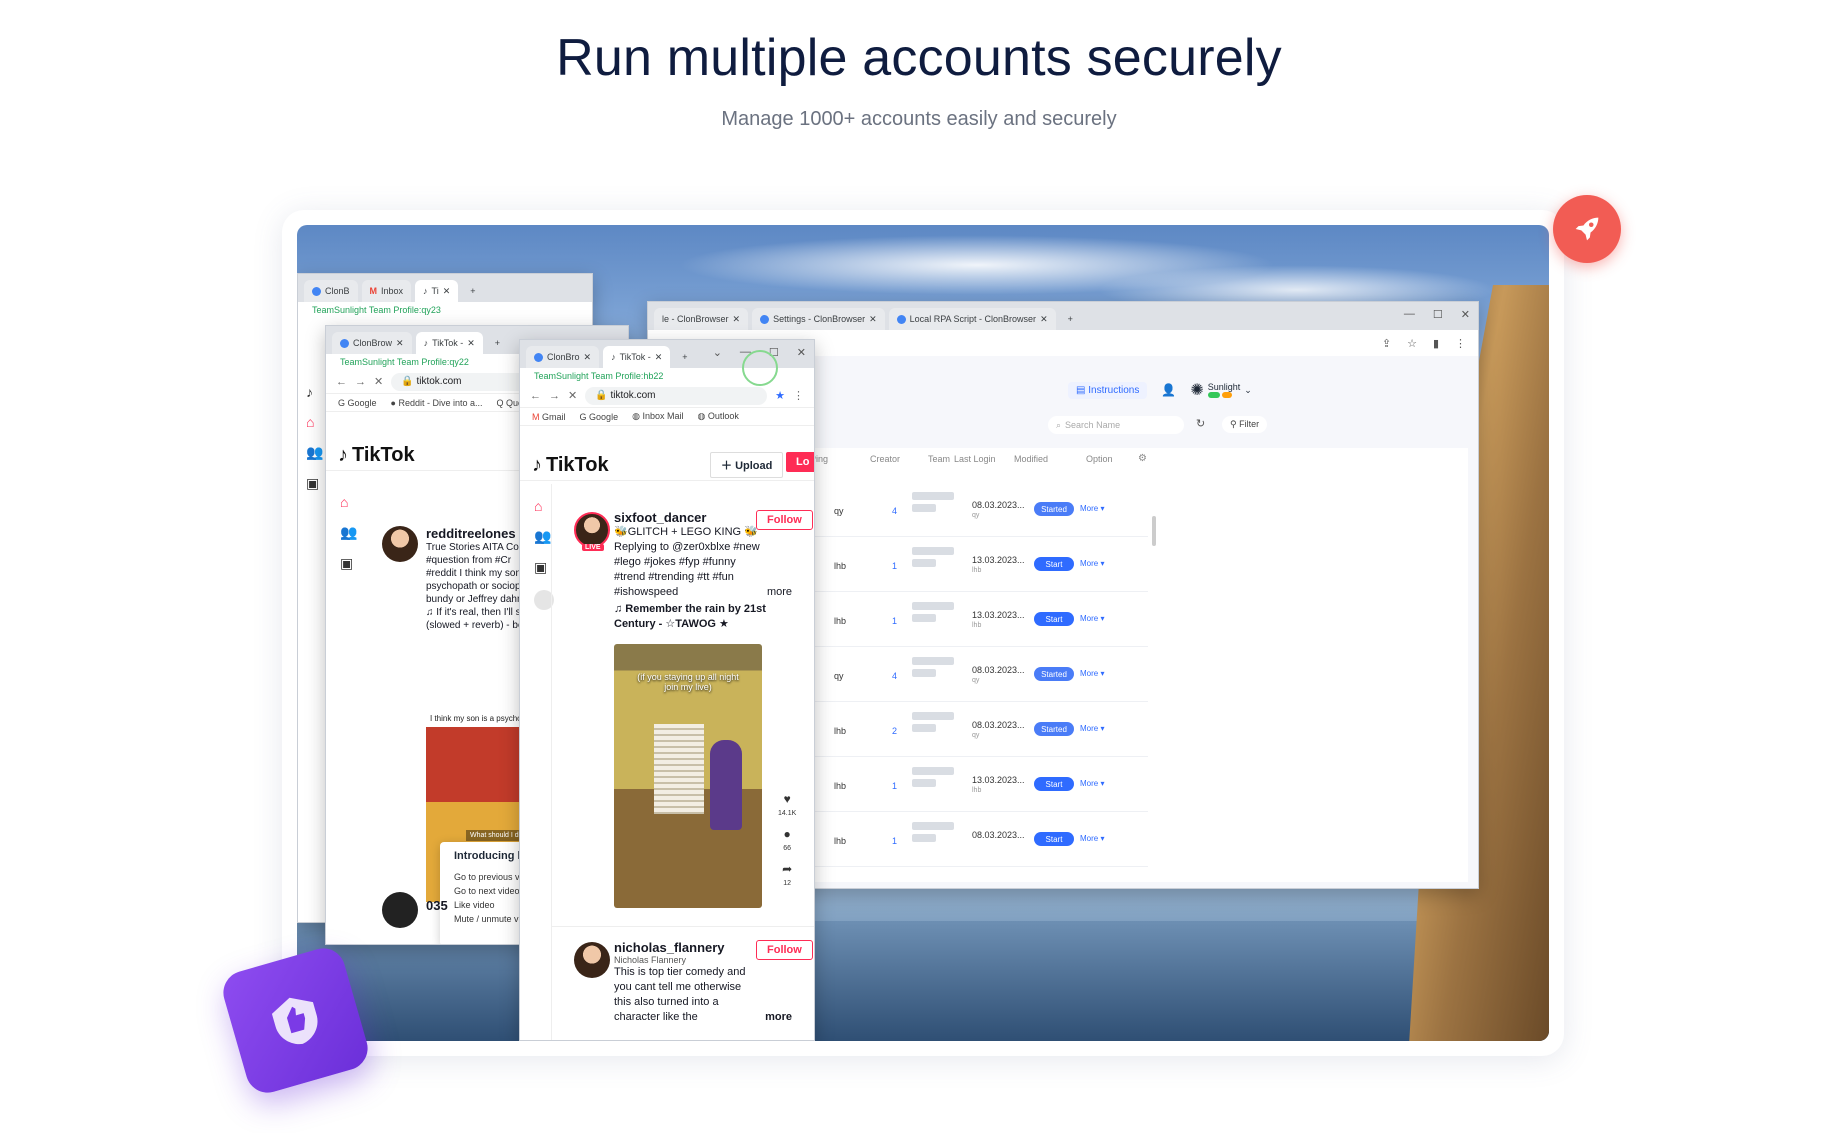 Image resolution: width=1838 pixels, height=1133 pixels. I want to click on tab-clonbrowser: ClonBrow ✕, so click(372, 343).